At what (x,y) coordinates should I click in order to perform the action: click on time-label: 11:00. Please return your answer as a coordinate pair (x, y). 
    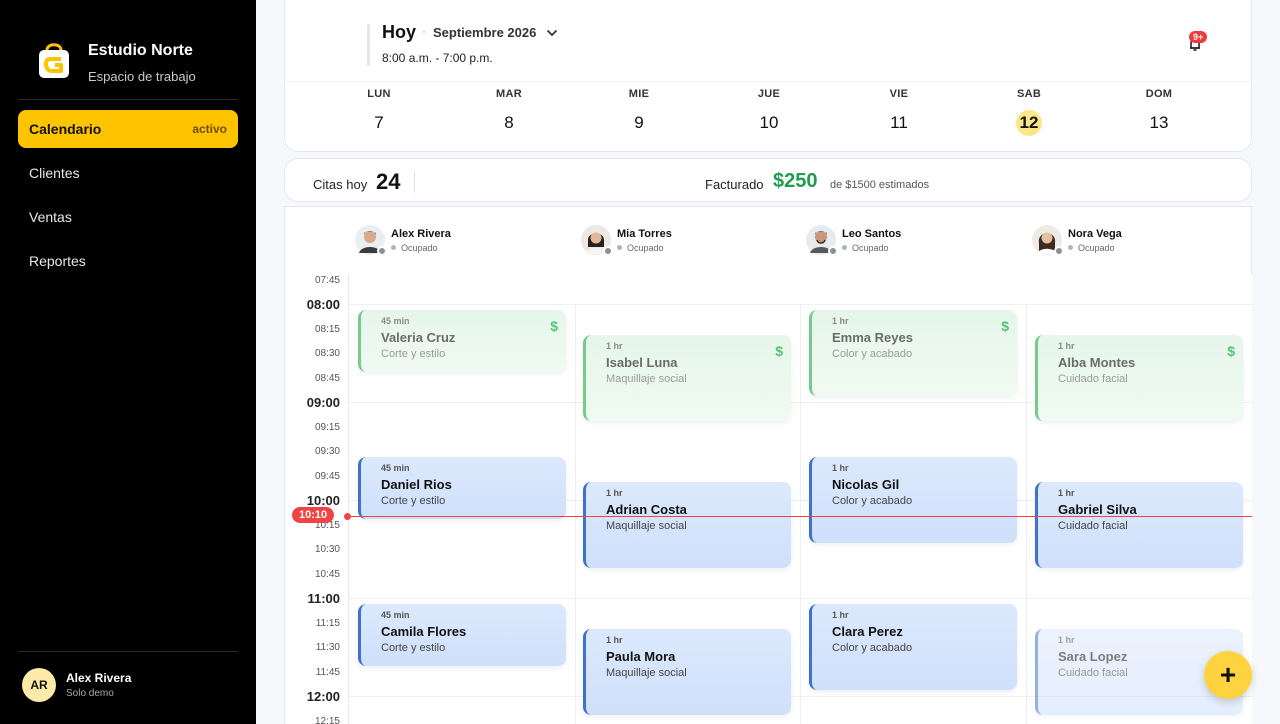
    Looking at the image, I should click on (323, 598).